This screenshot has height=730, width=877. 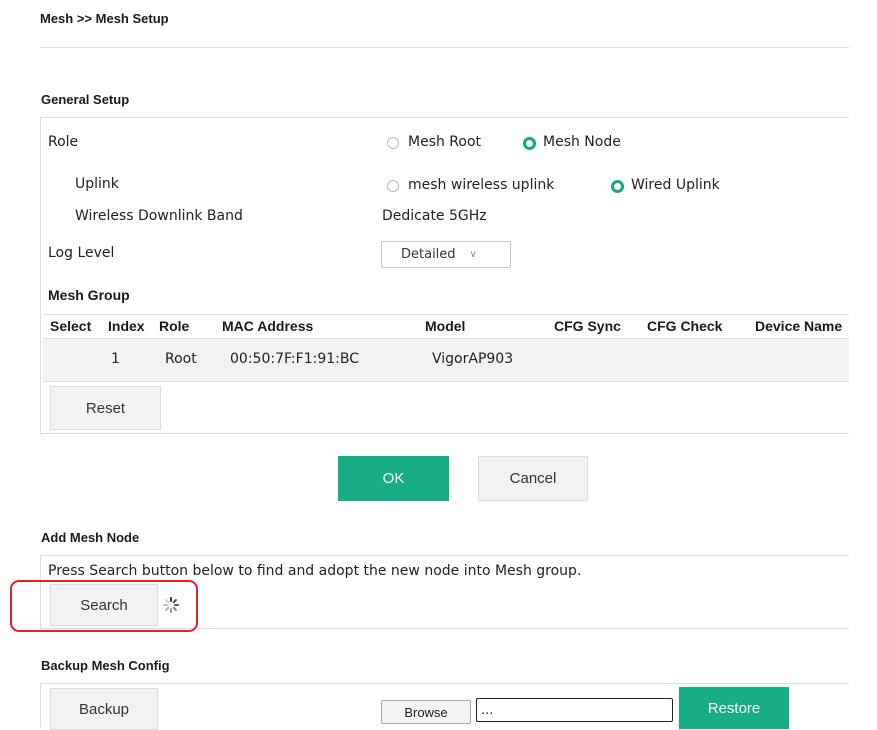 I want to click on col-select: Select, so click(x=71, y=326).